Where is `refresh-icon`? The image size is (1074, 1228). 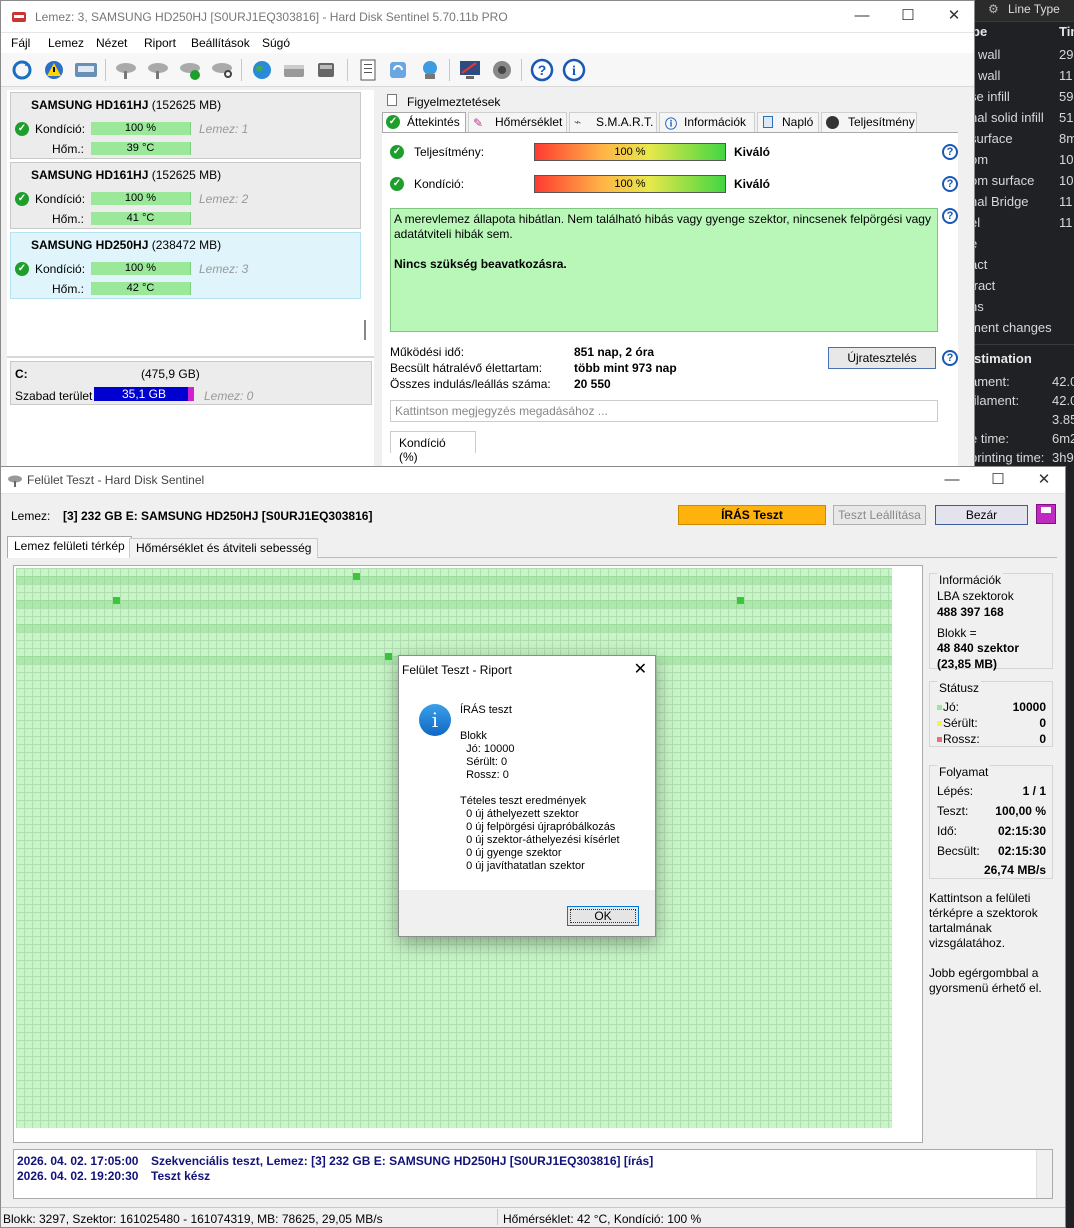 refresh-icon is located at coordinates (22, 70).